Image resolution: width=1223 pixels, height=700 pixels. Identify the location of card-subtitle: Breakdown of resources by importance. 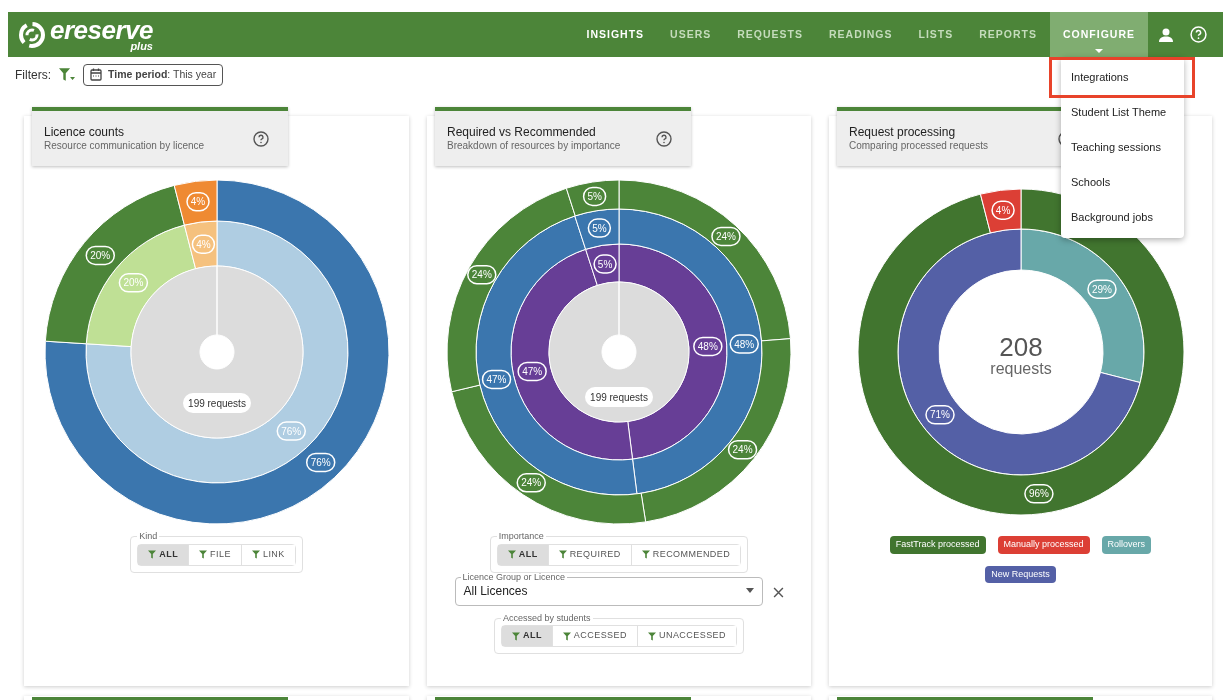
(534, 146).